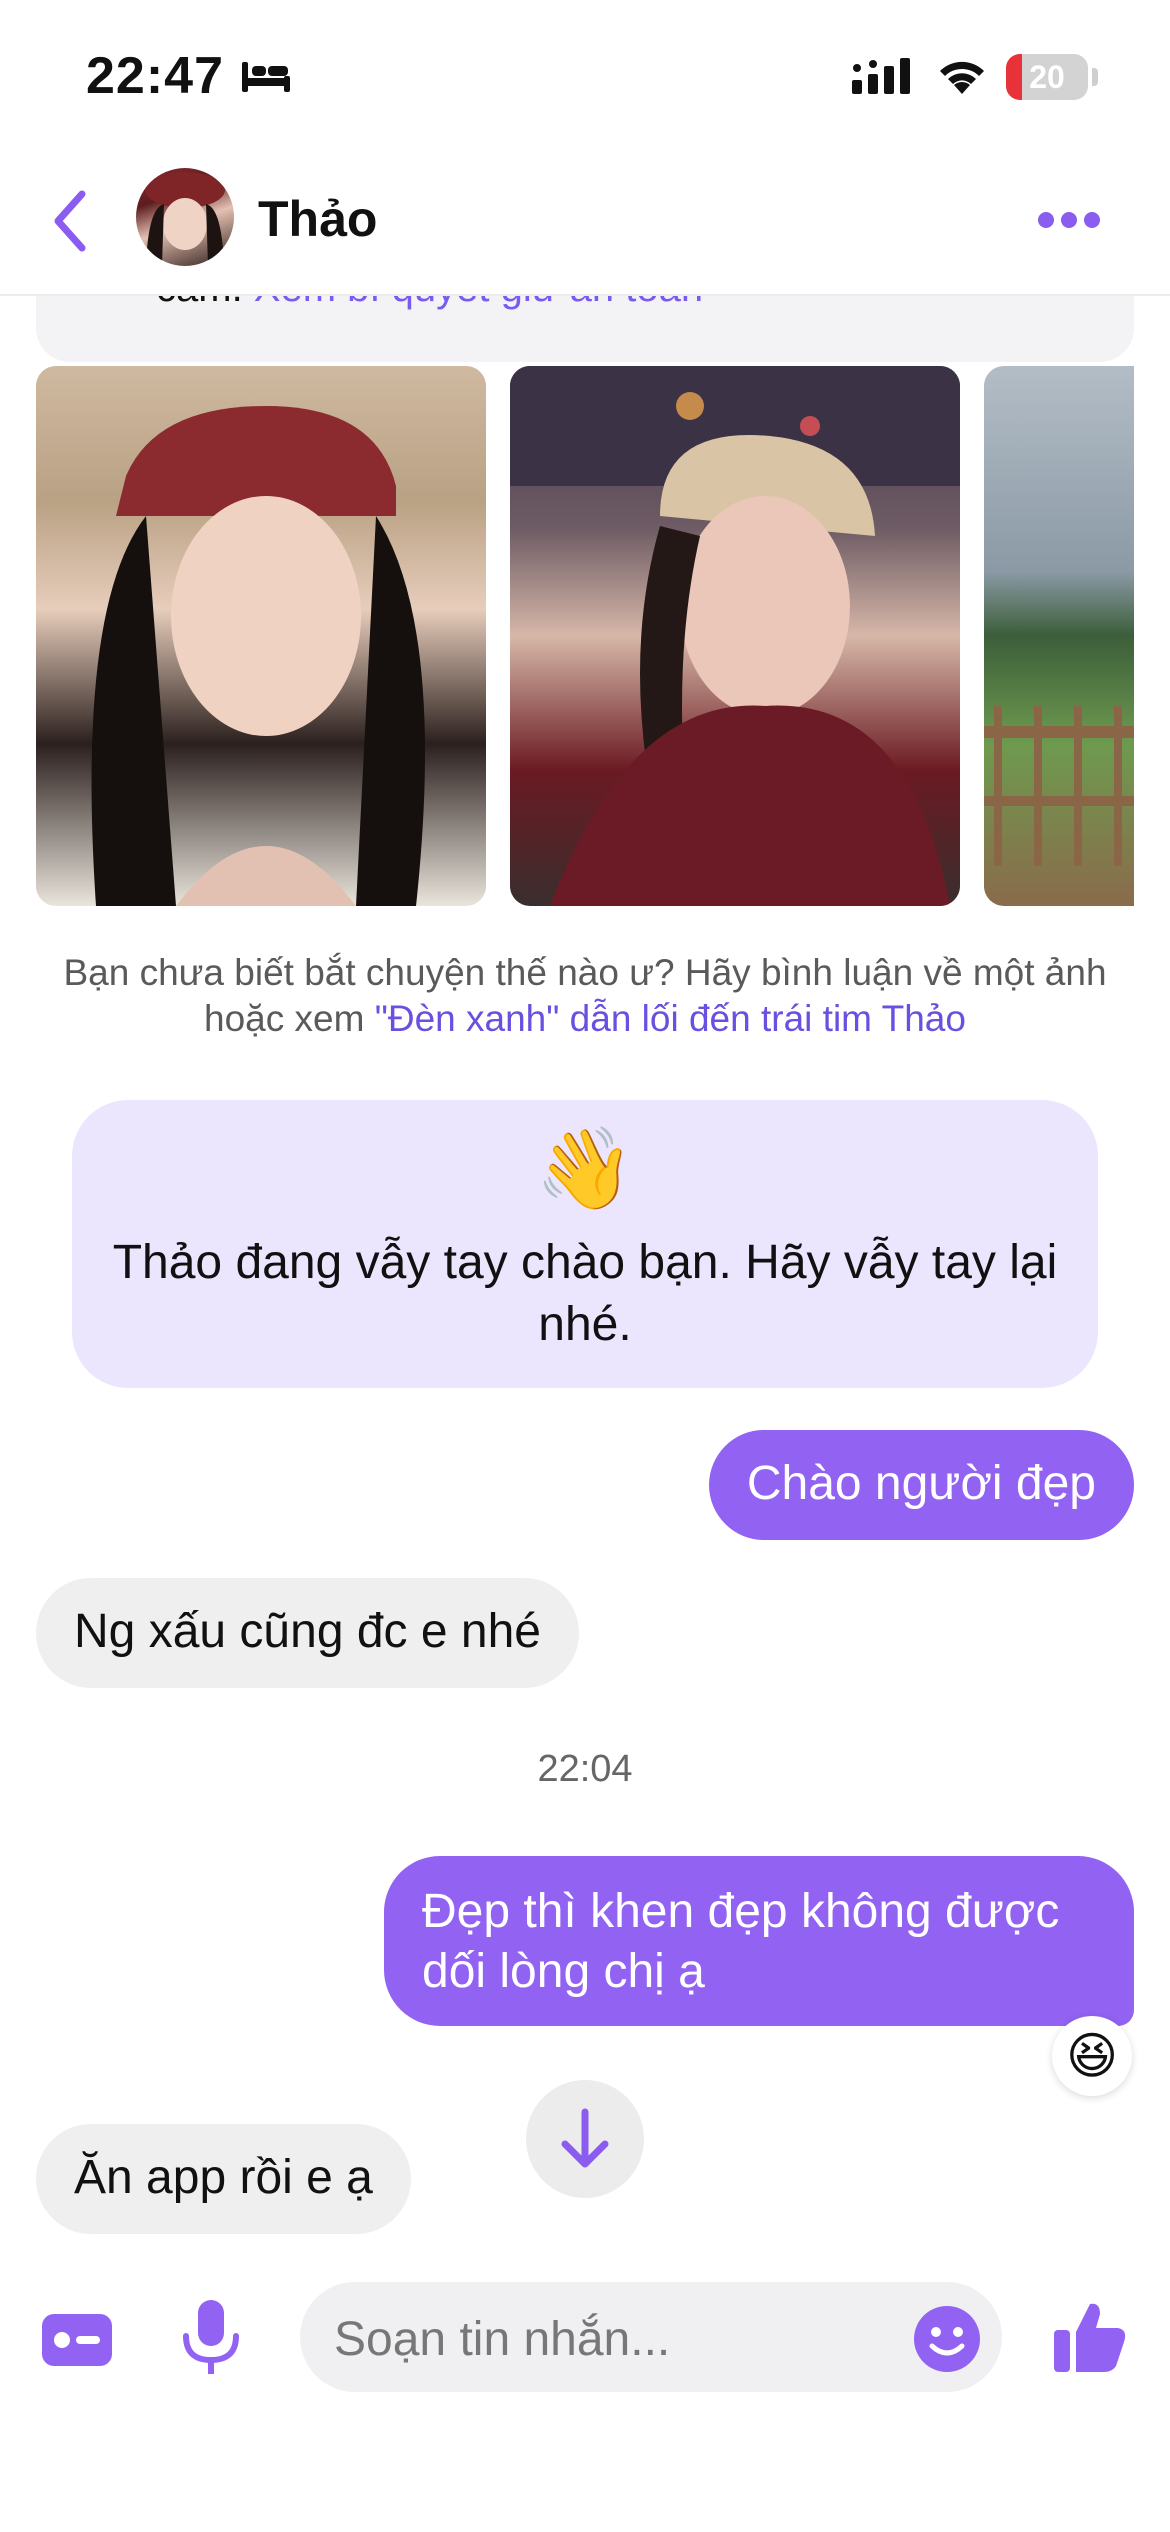 The height and width of the screenshot is (2532, 1170). What do you see at coordinates (1069, 220) in the screenshot?
I see `more-options-icon` at bounding box center [1069, 220].